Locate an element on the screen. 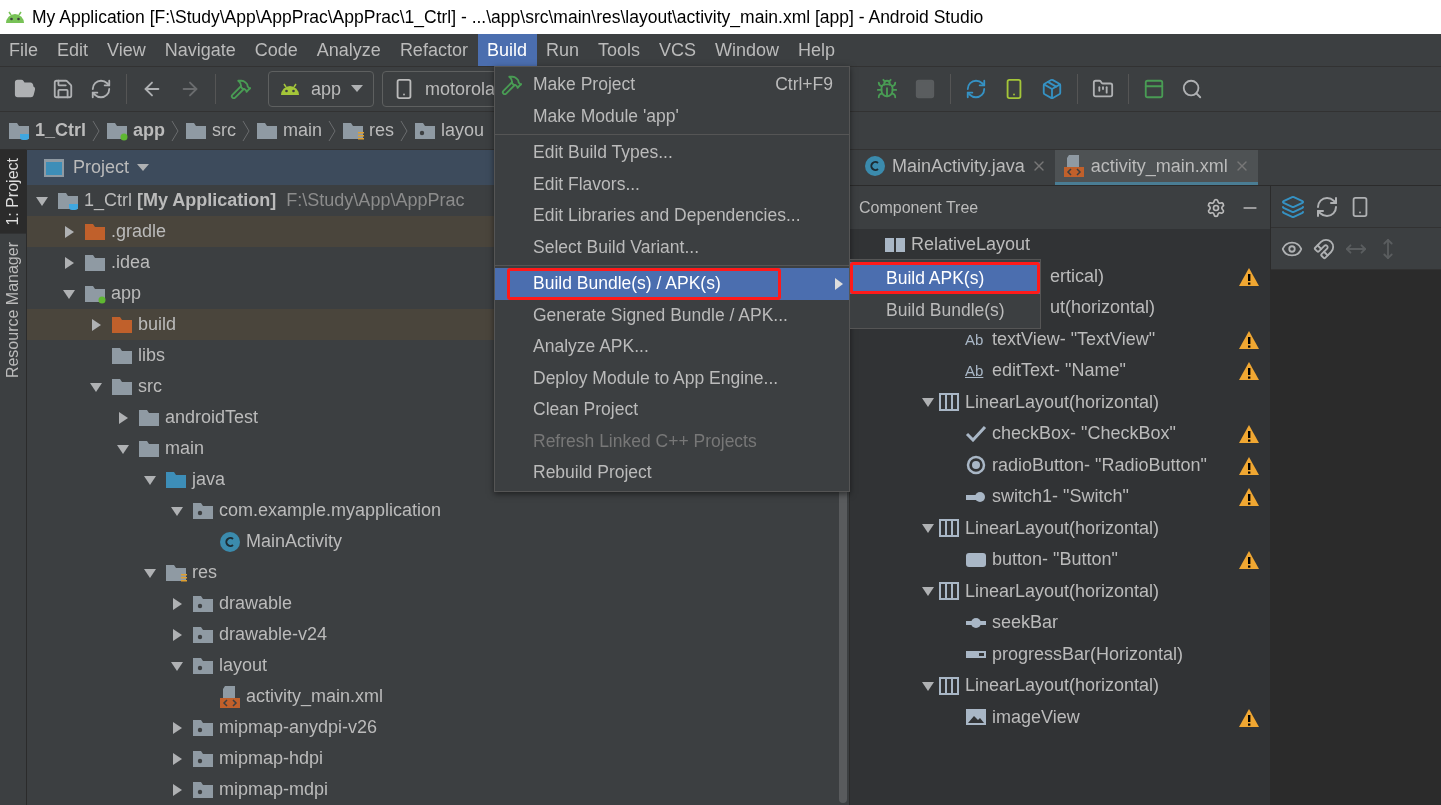 This screenshot has width=1441, height=805. menu-item: Refactor is located at coordinates (434, 50).